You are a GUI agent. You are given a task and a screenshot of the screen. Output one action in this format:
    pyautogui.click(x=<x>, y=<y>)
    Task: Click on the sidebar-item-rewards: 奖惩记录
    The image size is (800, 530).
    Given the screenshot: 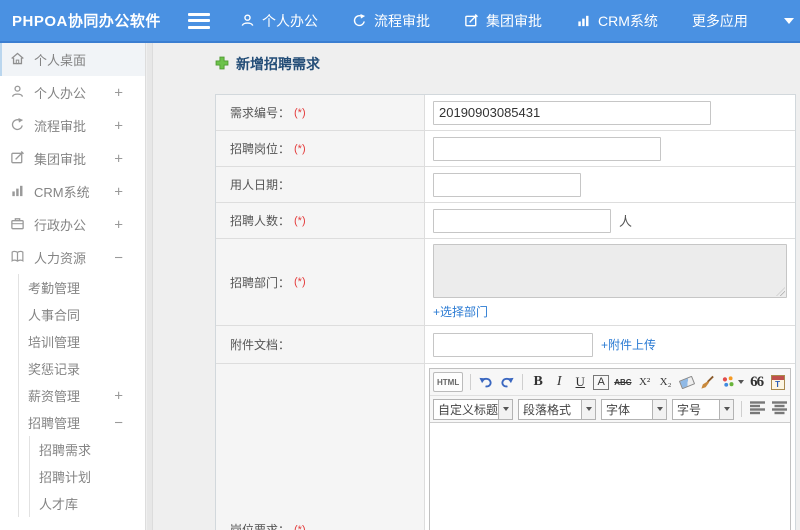 What is the action you would take?
    pyautogui.click(x=82, y=368)
    